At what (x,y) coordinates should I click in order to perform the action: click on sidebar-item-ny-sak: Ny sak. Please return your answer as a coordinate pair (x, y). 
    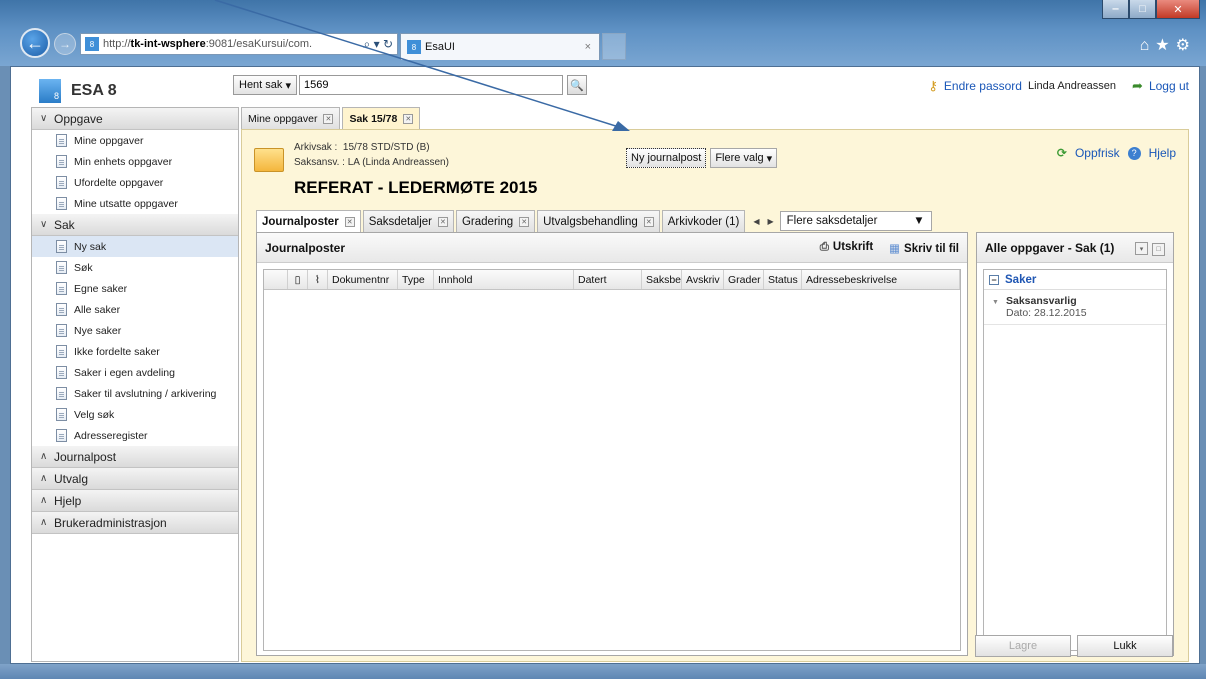
    Looking at the image, I should click on (135, 246).